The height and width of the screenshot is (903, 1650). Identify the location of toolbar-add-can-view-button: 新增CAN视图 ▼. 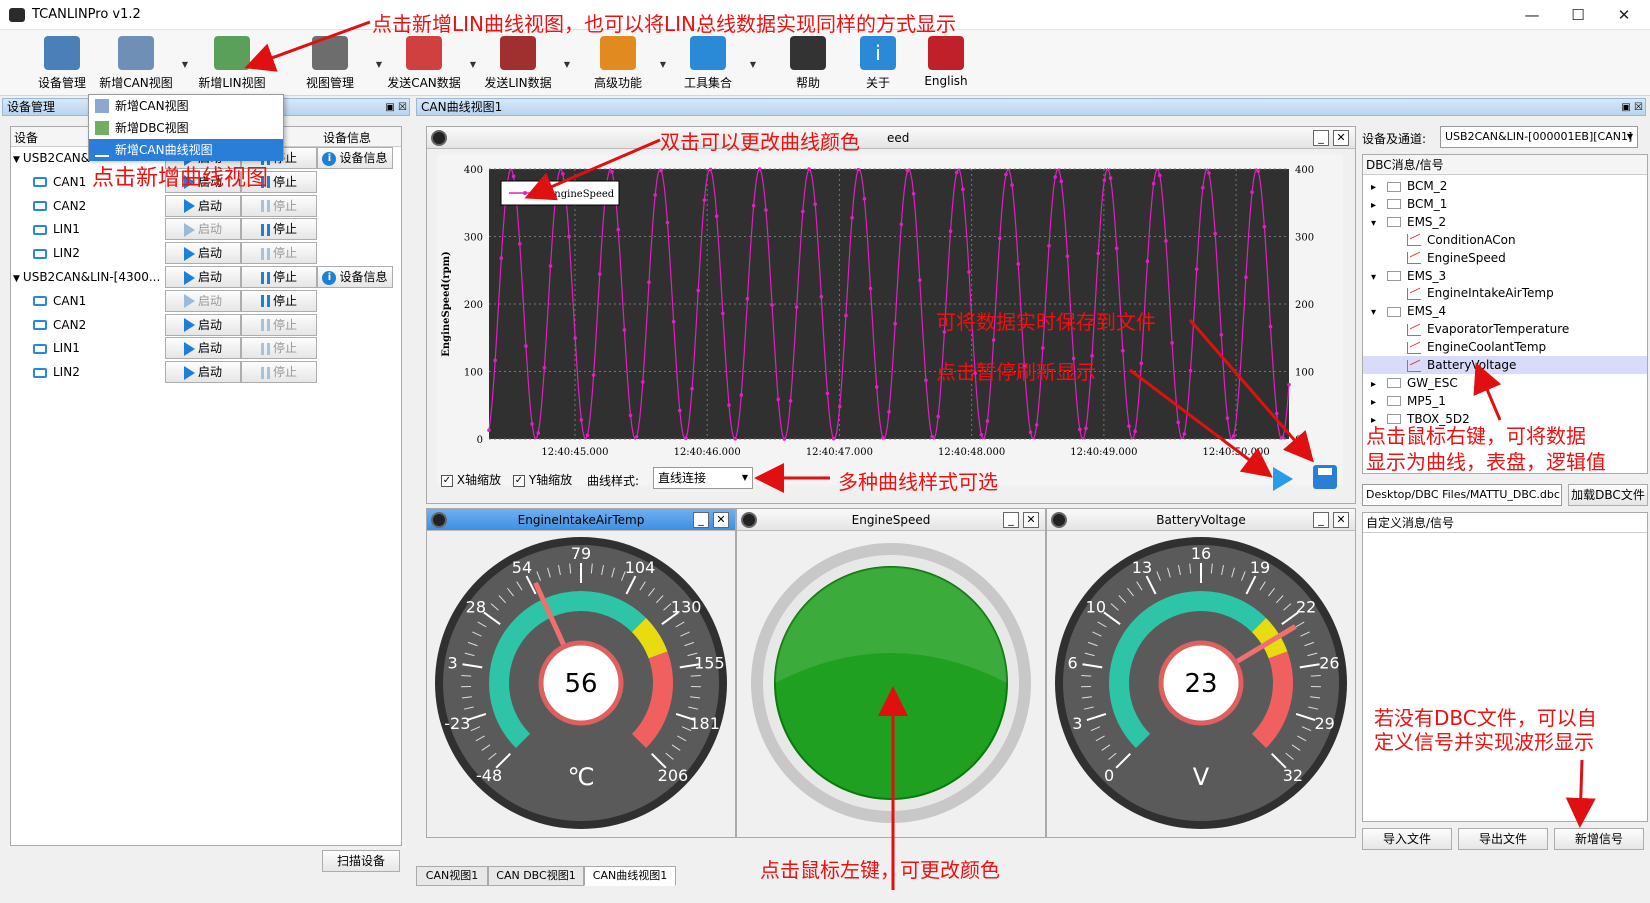
(142, 64).